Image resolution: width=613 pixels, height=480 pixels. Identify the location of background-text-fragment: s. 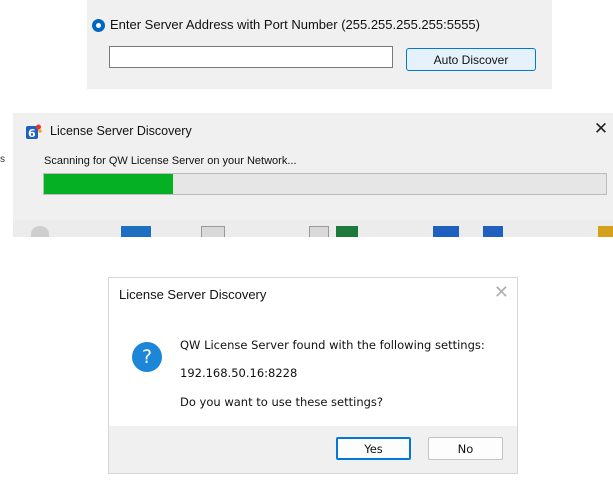
(2, 159).